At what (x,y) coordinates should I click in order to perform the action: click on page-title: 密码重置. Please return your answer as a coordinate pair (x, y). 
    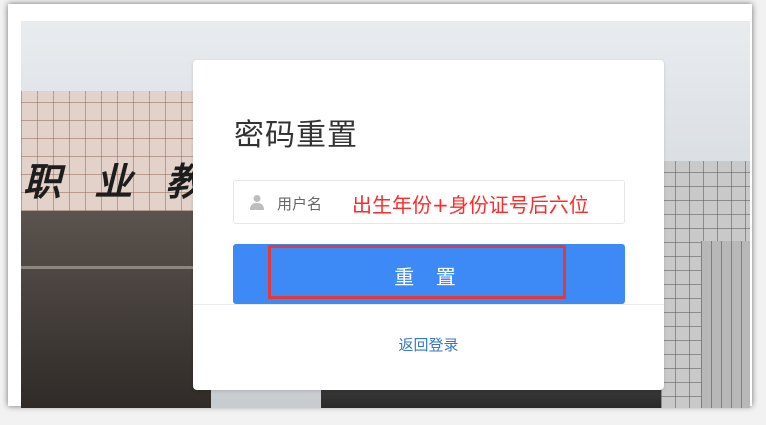
    Looking at the image, I should click on (296, 135).